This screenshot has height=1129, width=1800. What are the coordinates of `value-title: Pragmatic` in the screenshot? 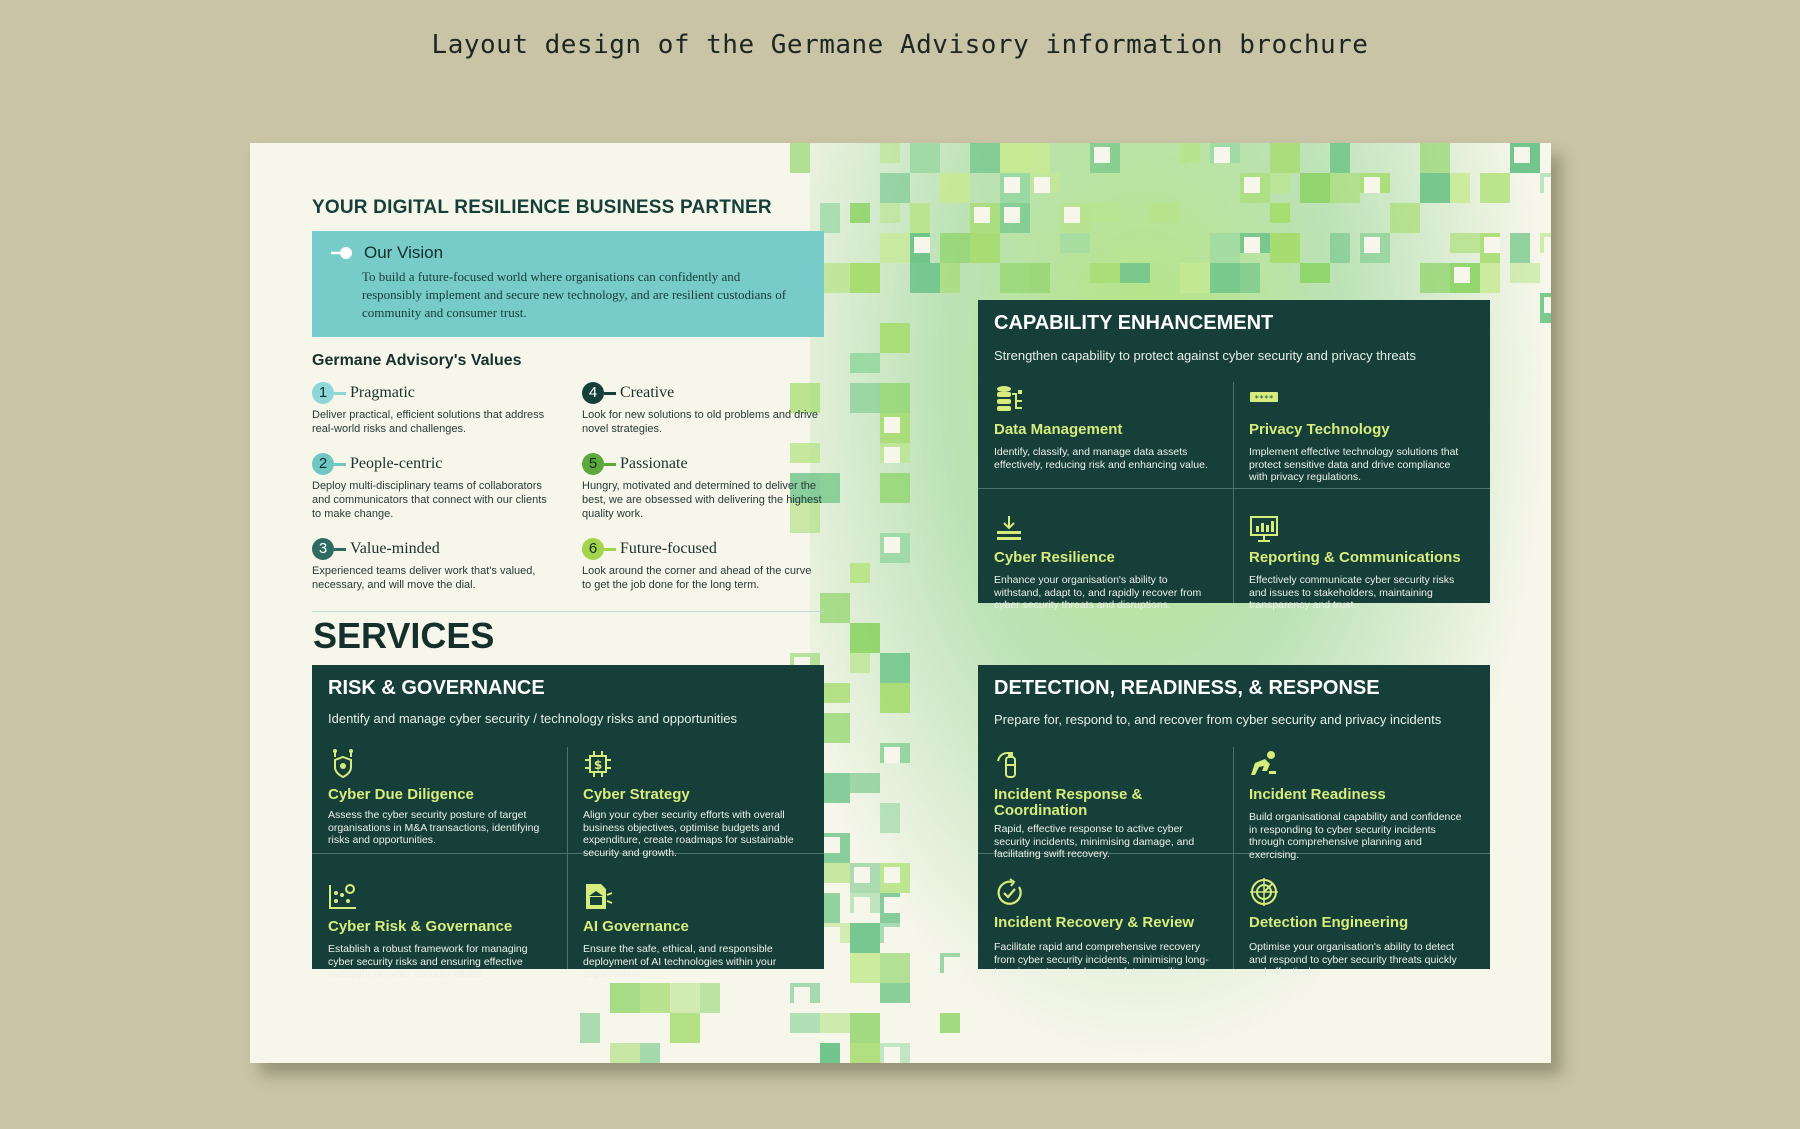 It's located at (382, 392).